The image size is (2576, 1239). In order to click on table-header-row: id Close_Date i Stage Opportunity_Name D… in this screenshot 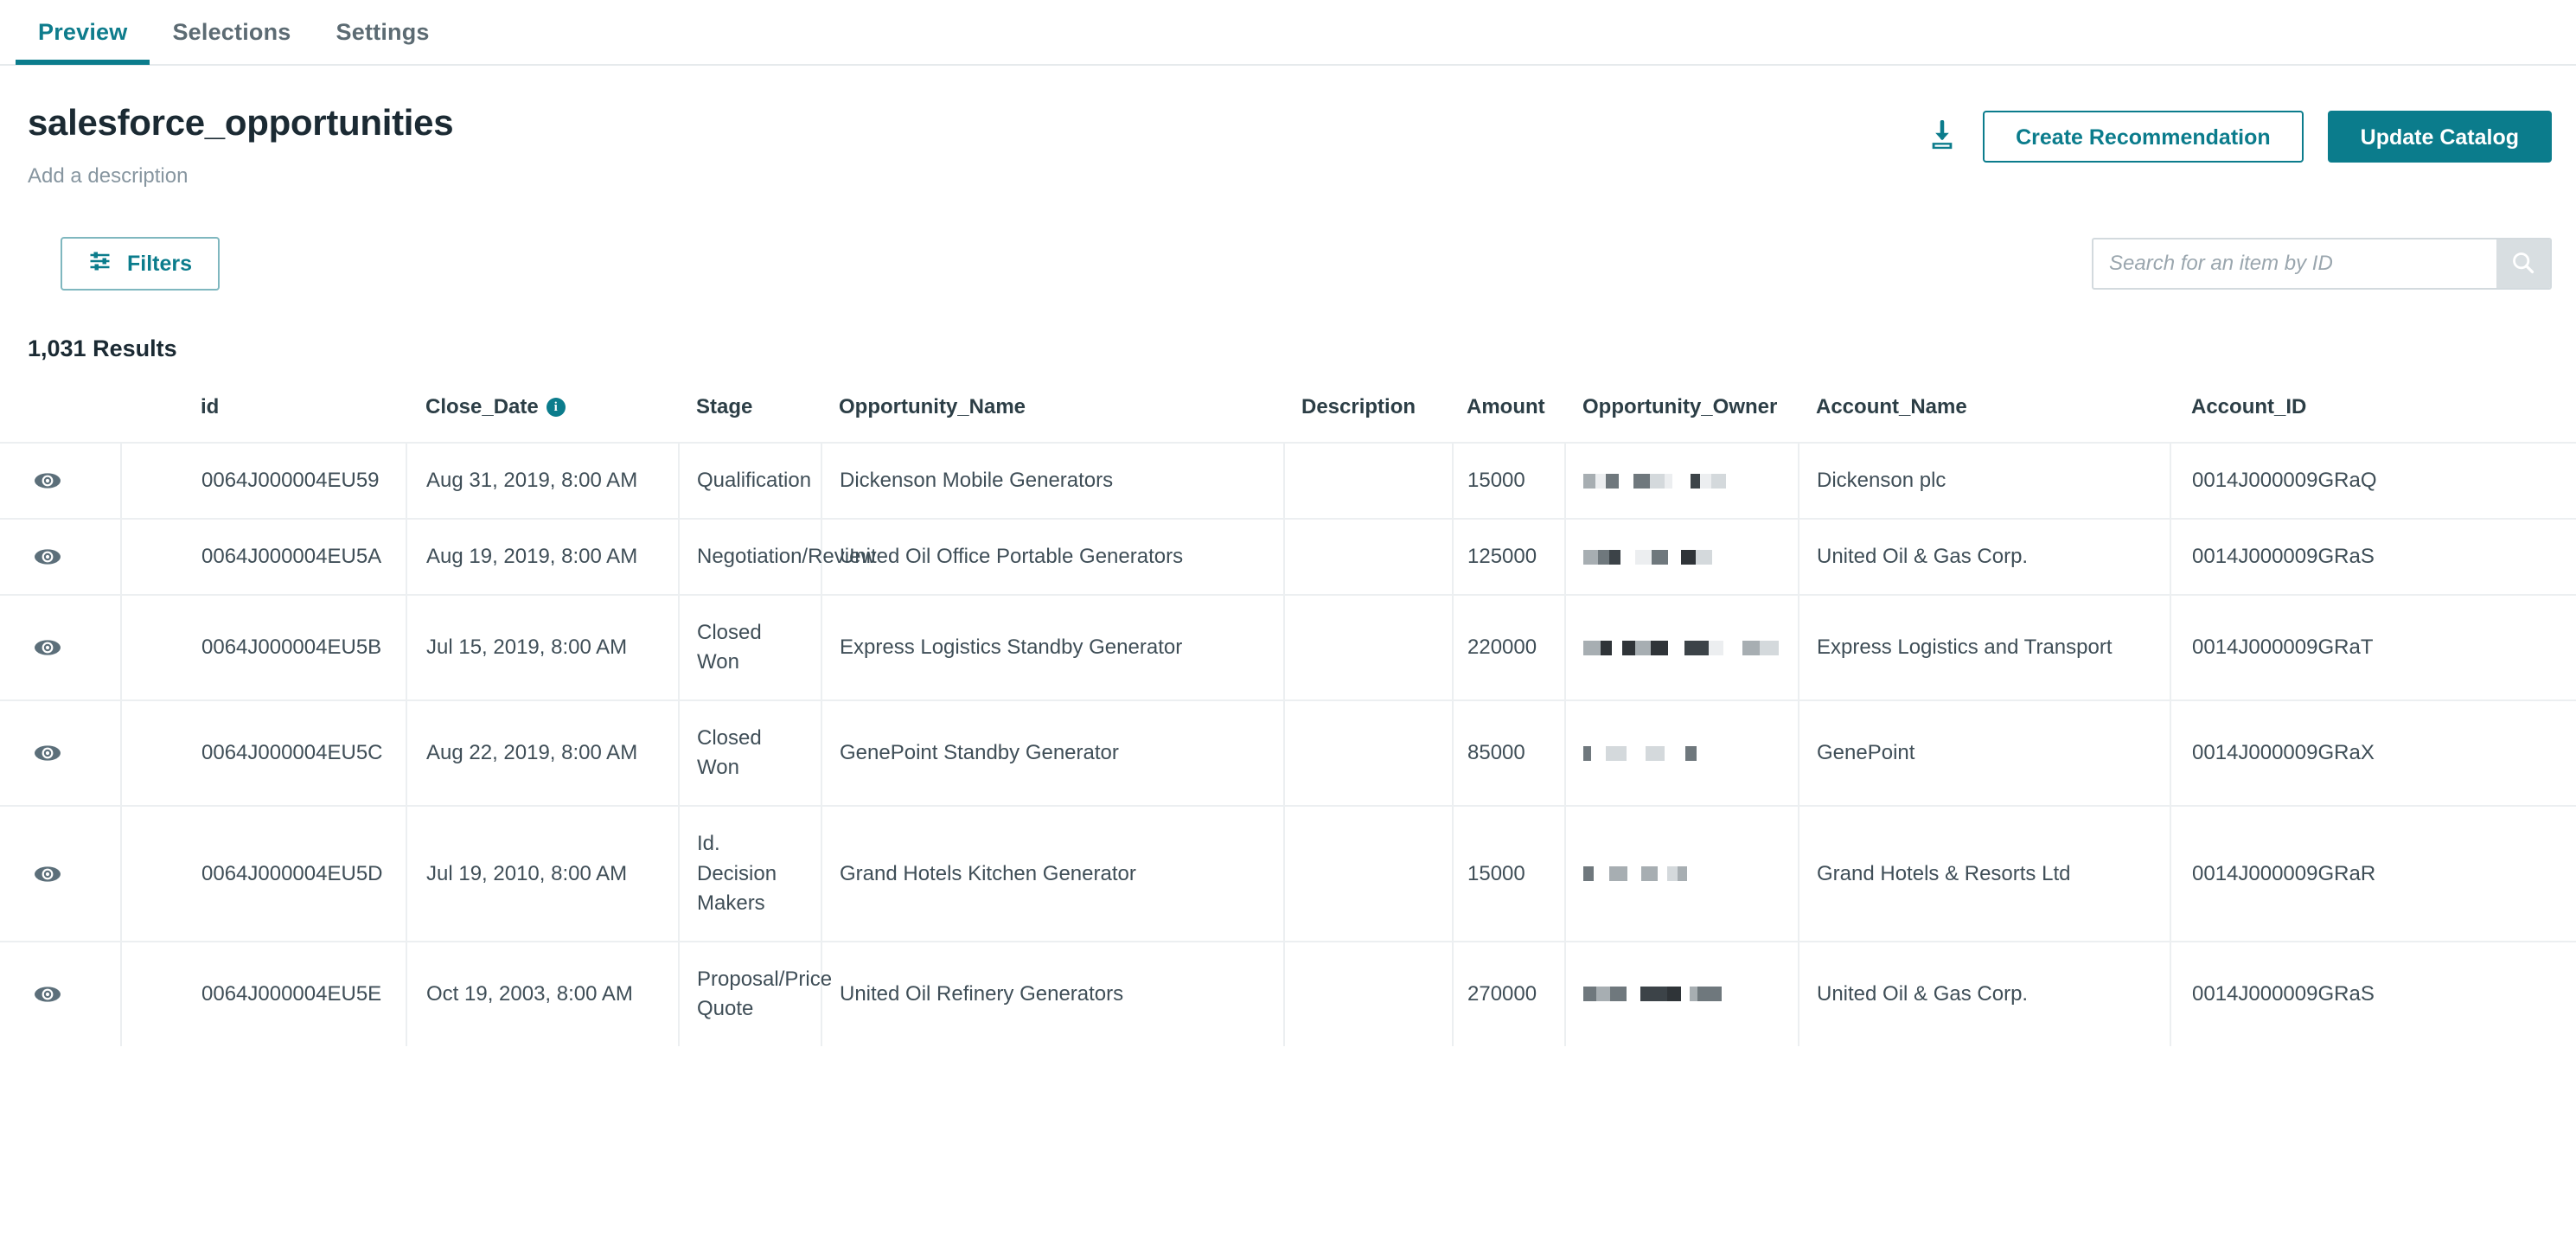, I will do `click(1288, 419)`.